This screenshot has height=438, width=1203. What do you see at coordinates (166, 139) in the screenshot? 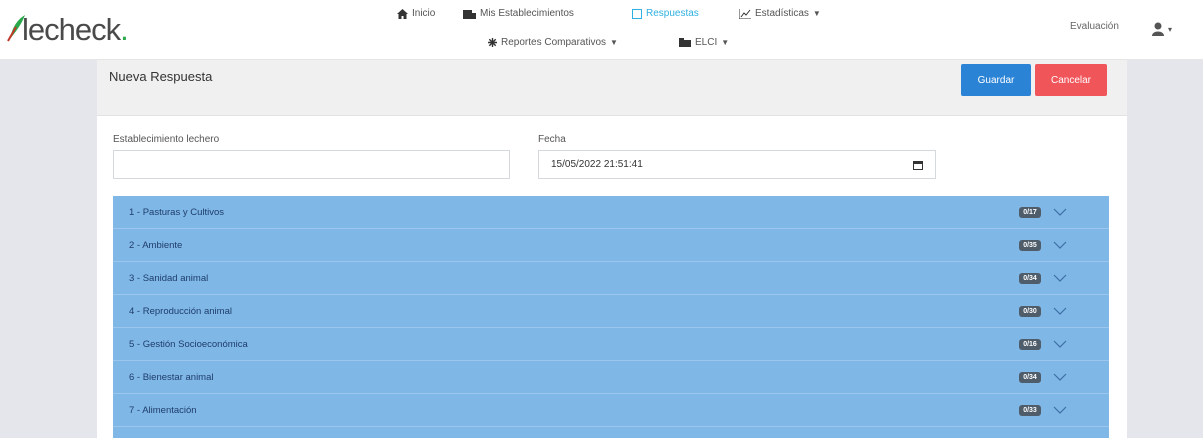
I see `establishment-label: Establecimiento lechero` at bounding box center [166, 139].